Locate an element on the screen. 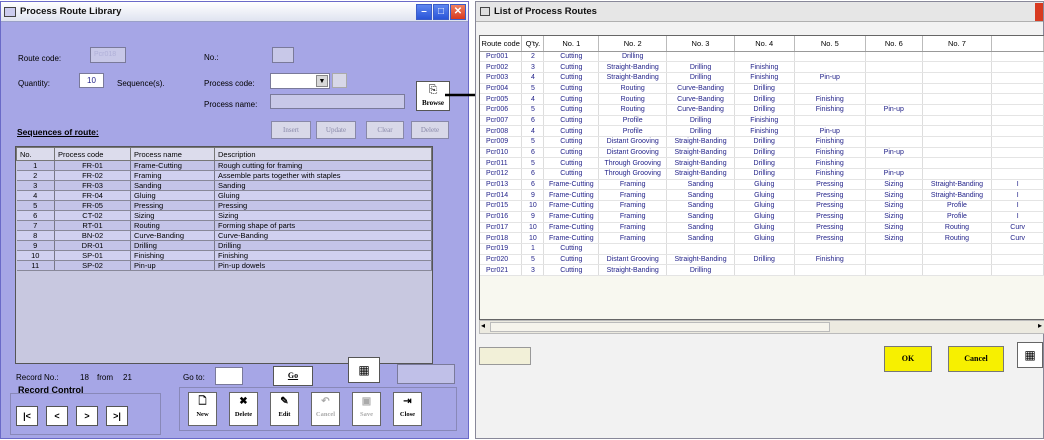 The width and height of the screenshot is (1044, 440). chevron-down-icon: ▼ is located at coordinates (322, 81).